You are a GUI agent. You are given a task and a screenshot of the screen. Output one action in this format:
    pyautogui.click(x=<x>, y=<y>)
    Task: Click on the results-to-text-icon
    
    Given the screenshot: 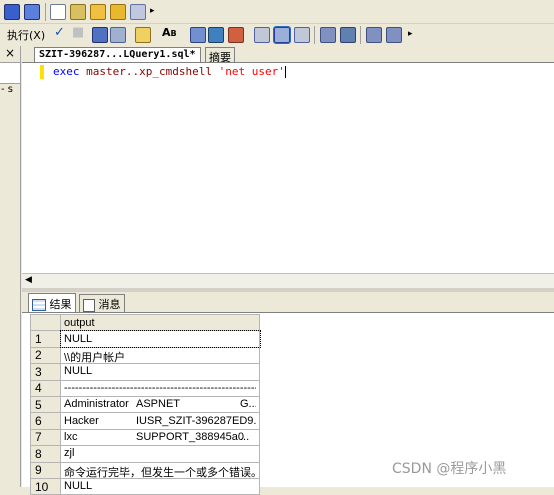 What is the action you would take?
    pyautogui.click(x=198, y=35)
    